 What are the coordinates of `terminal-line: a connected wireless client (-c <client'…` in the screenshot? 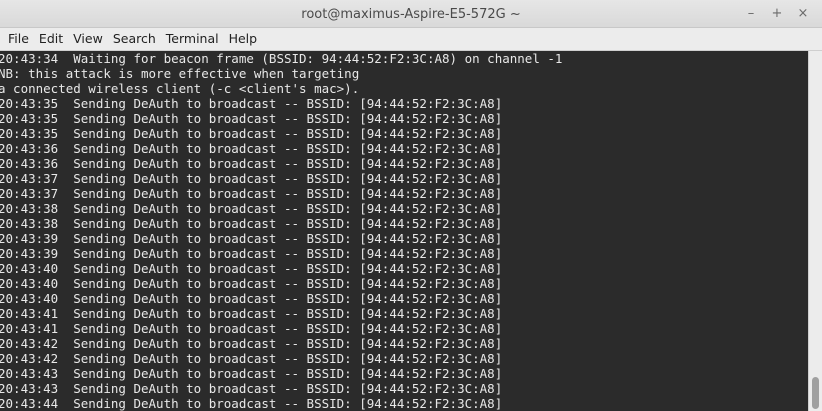 It's located at (180, 88).